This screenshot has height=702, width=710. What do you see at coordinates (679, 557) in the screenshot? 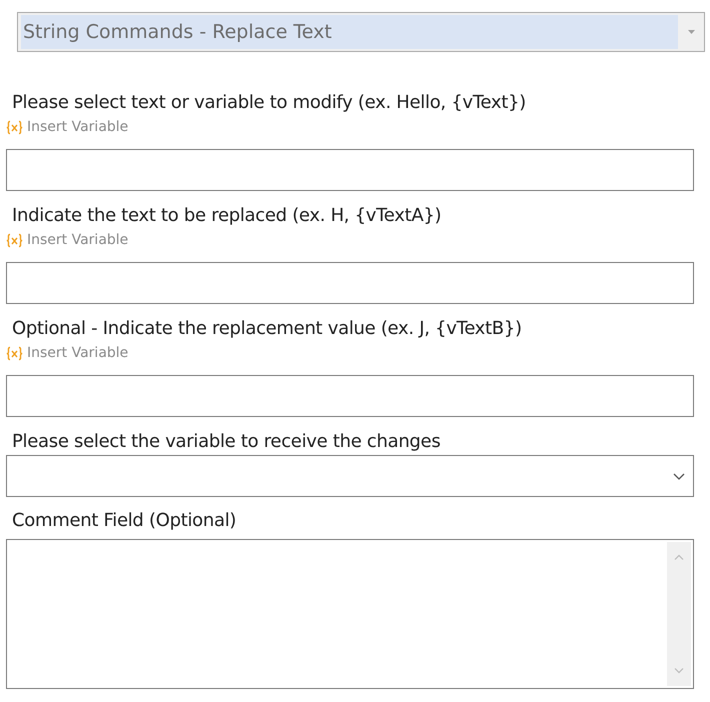
I see `scroll-up-icon` at bounding box center [679, 557].